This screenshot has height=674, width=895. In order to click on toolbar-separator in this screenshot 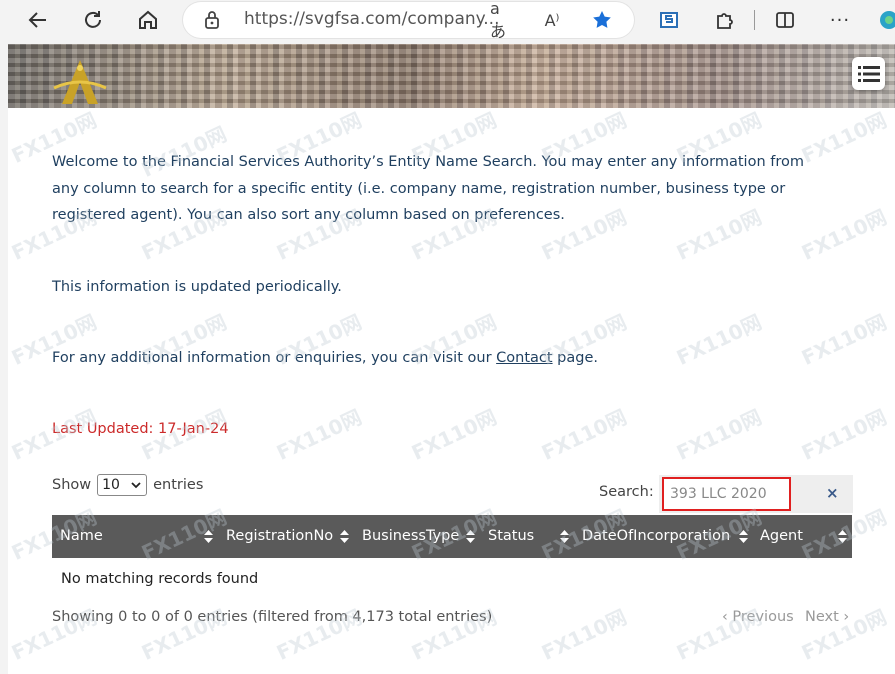, I will do `click(754, 20)`.